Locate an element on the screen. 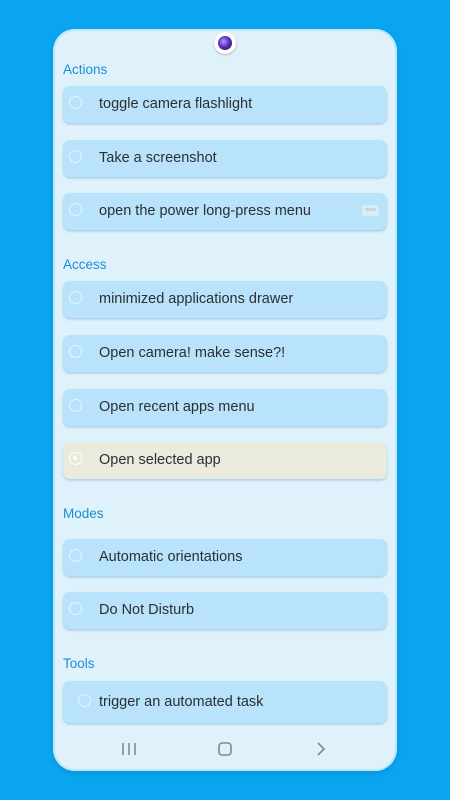 This screenshot has height=800, width=450. section-title-actions: Actions is located at coordinates (85, 69).